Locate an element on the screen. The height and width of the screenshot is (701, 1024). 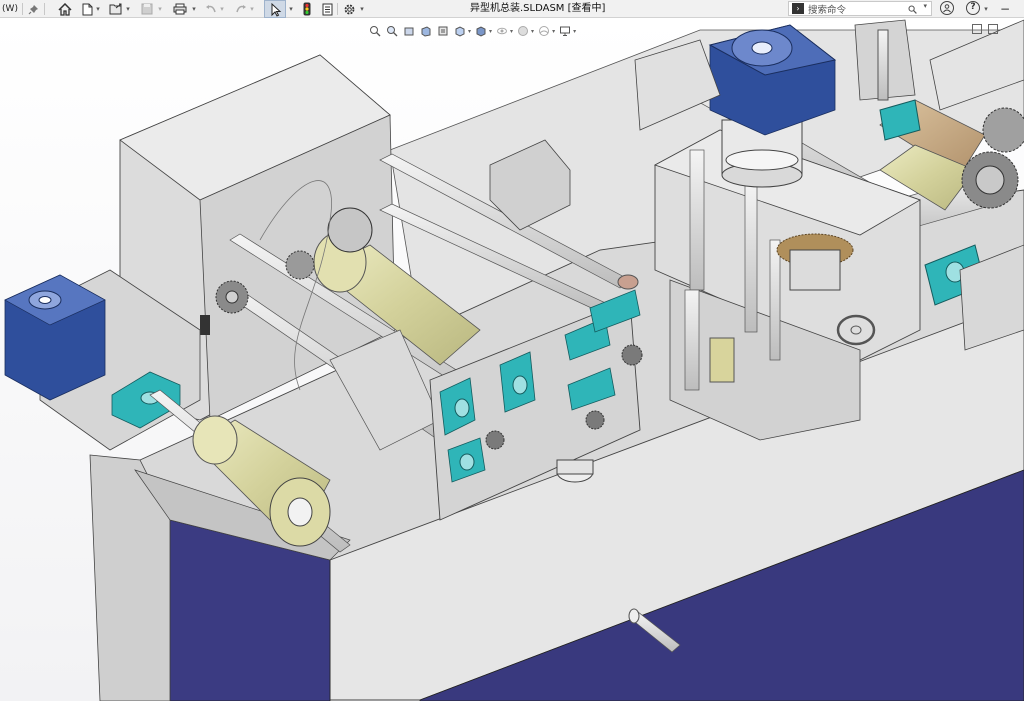
display-style-dropdown-icon: ▾ is located at coordinates (490, 31).